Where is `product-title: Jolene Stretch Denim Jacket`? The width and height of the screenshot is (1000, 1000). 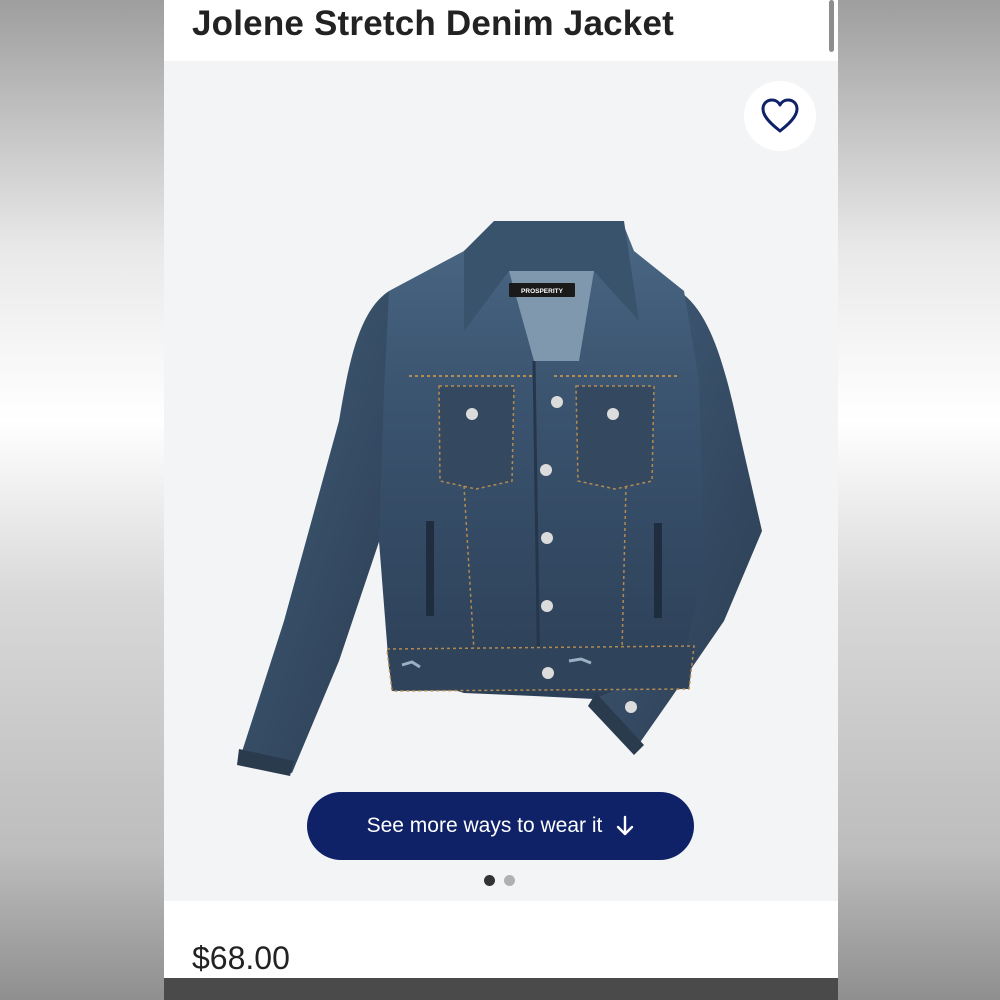 product-title: Jolene Stretch Denim Jacket is located at coordinates (433, 23).